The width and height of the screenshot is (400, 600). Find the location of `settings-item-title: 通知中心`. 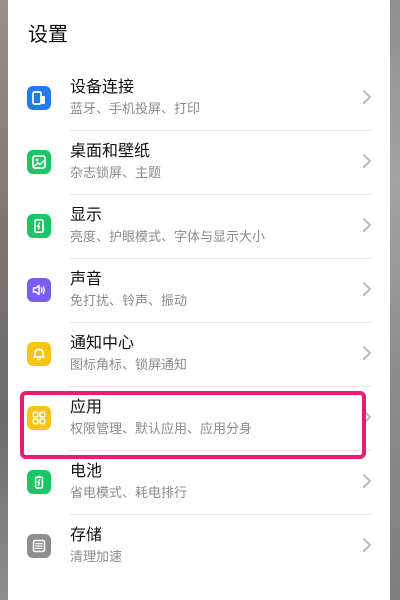

settings-item-title: 通知中心 is located at coordinates (102, 342).